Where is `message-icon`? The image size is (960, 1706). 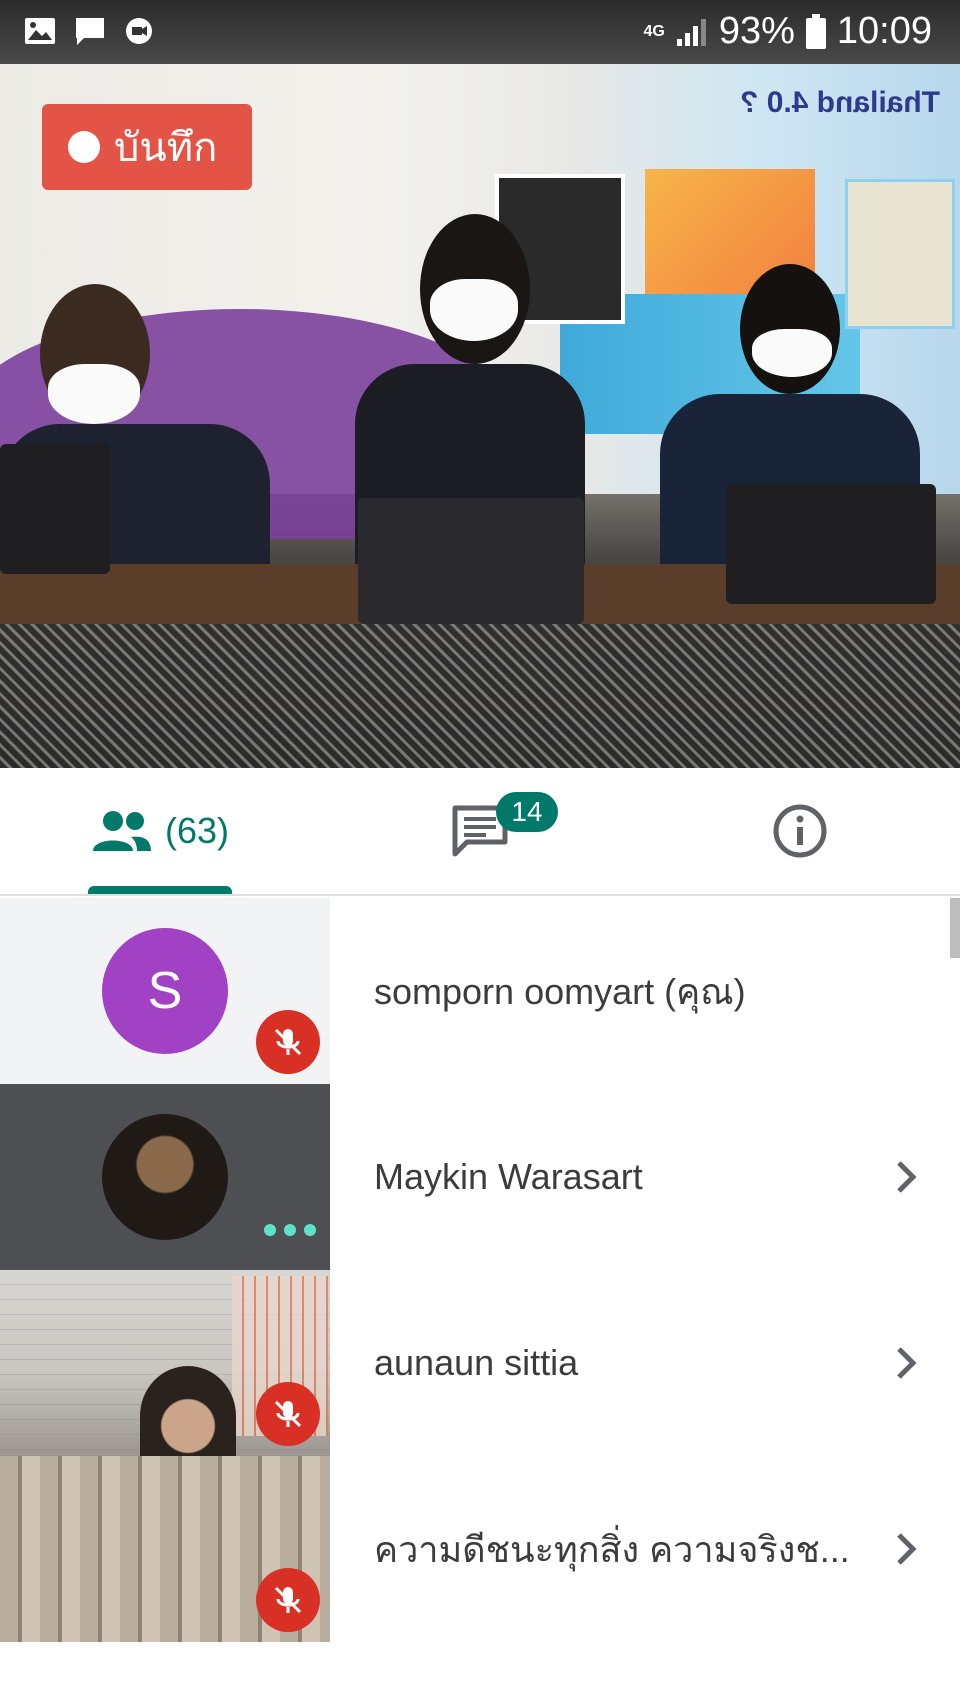
message-icon is located at coordinates (90, 31).